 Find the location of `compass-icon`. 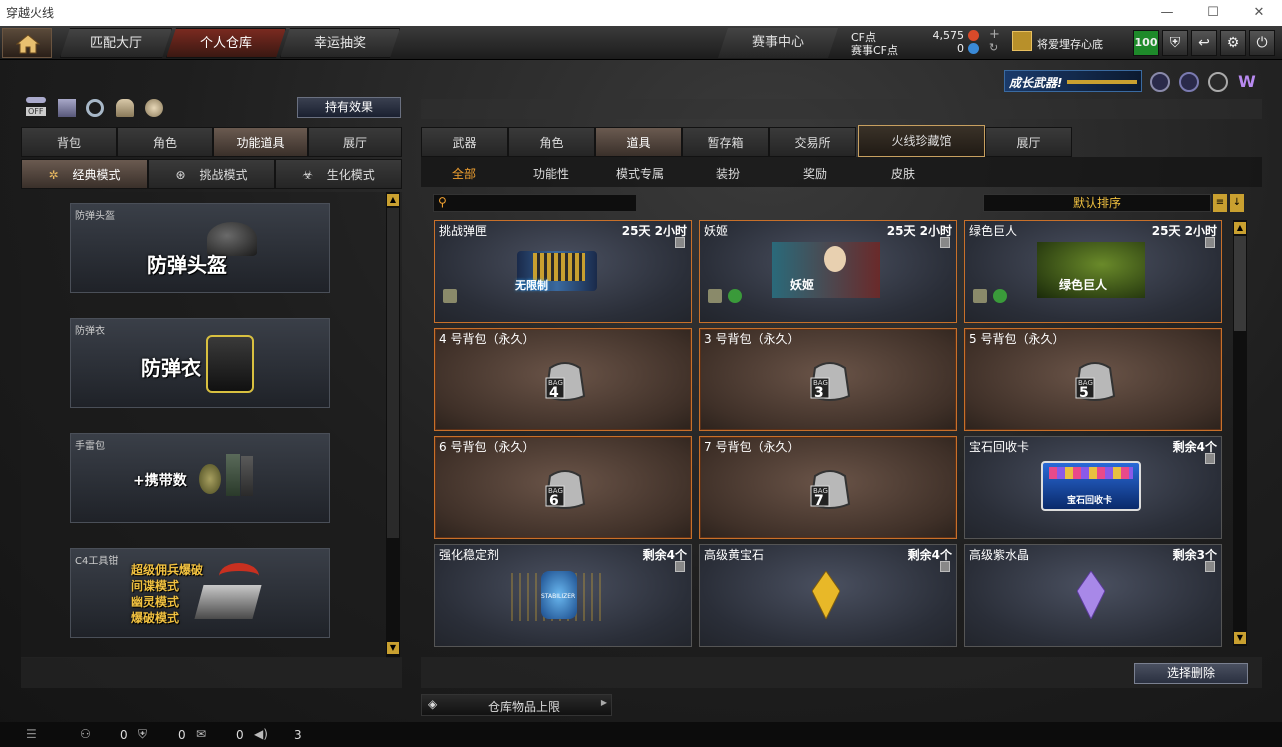

compass-icon is located at coordinates (1218, 82).